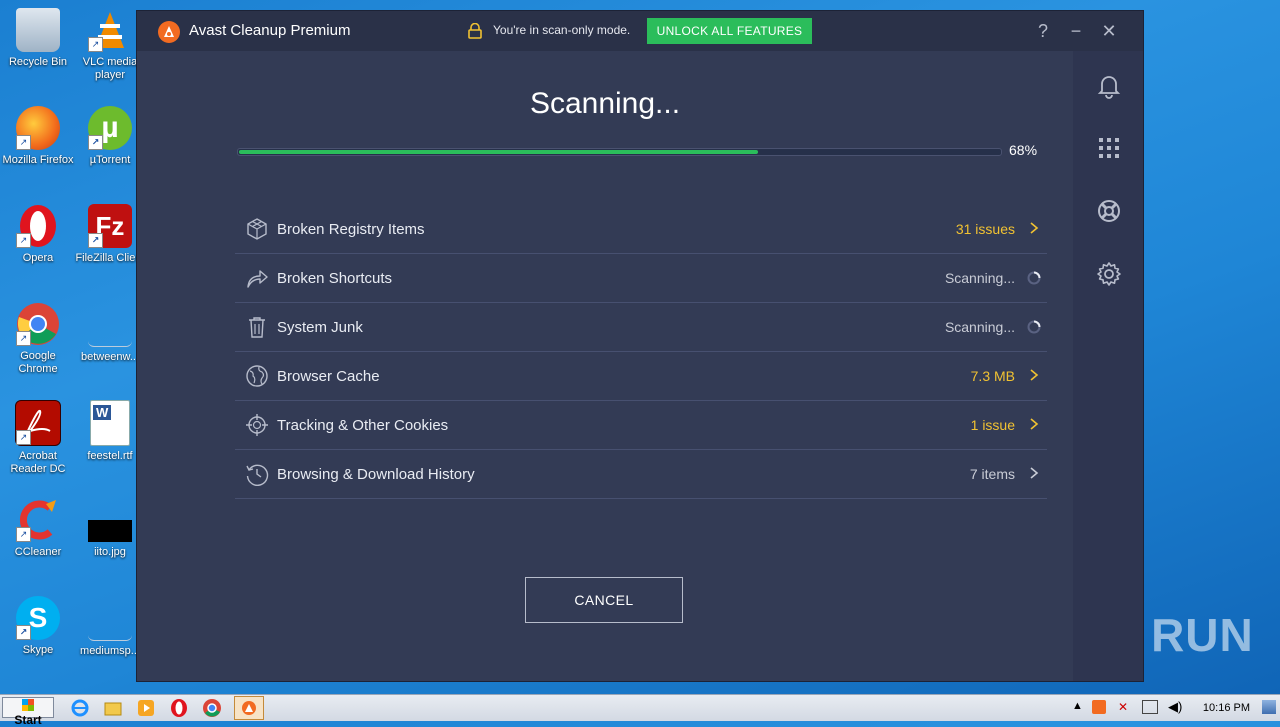 The image size is (1280, 727). I want to click on explorer-folder-icon, so click(114, 708).